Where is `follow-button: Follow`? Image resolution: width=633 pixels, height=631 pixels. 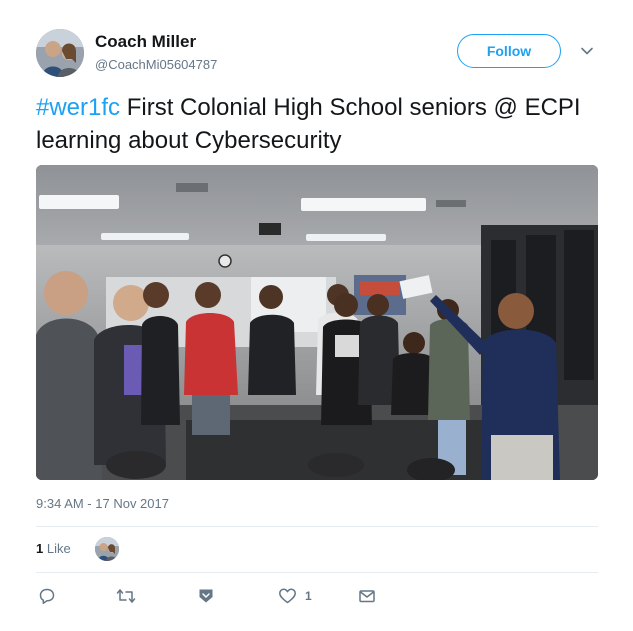 follow-button: Follow is located at coordinates (509, 51).